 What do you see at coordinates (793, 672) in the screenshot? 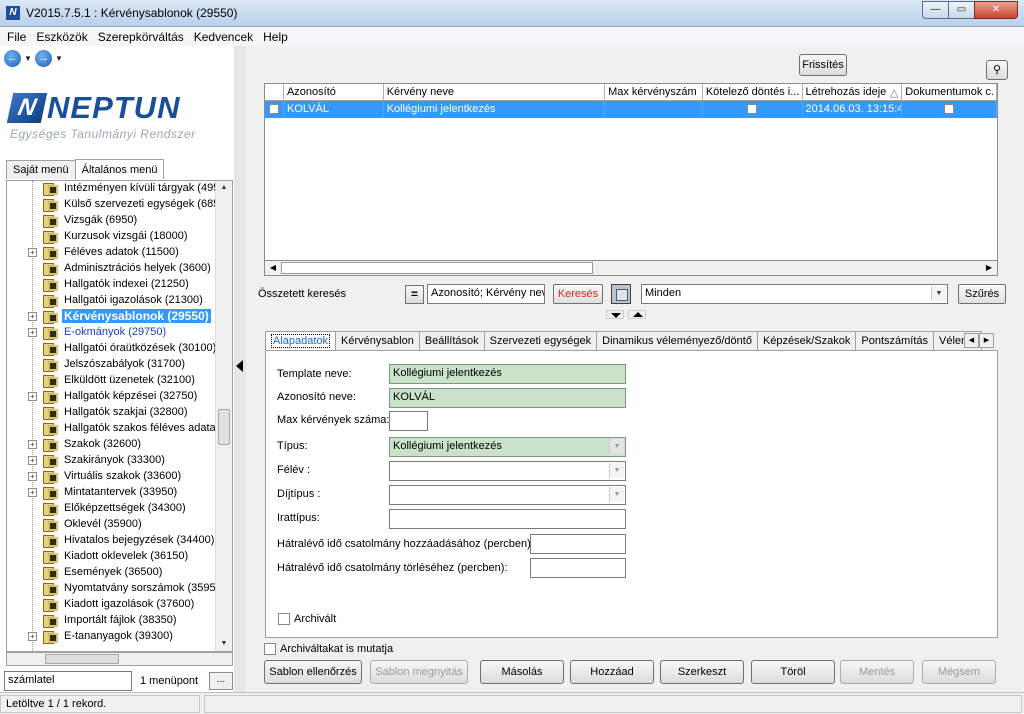
I see `torol-button: Töröl` at bounding box center [793, 672].